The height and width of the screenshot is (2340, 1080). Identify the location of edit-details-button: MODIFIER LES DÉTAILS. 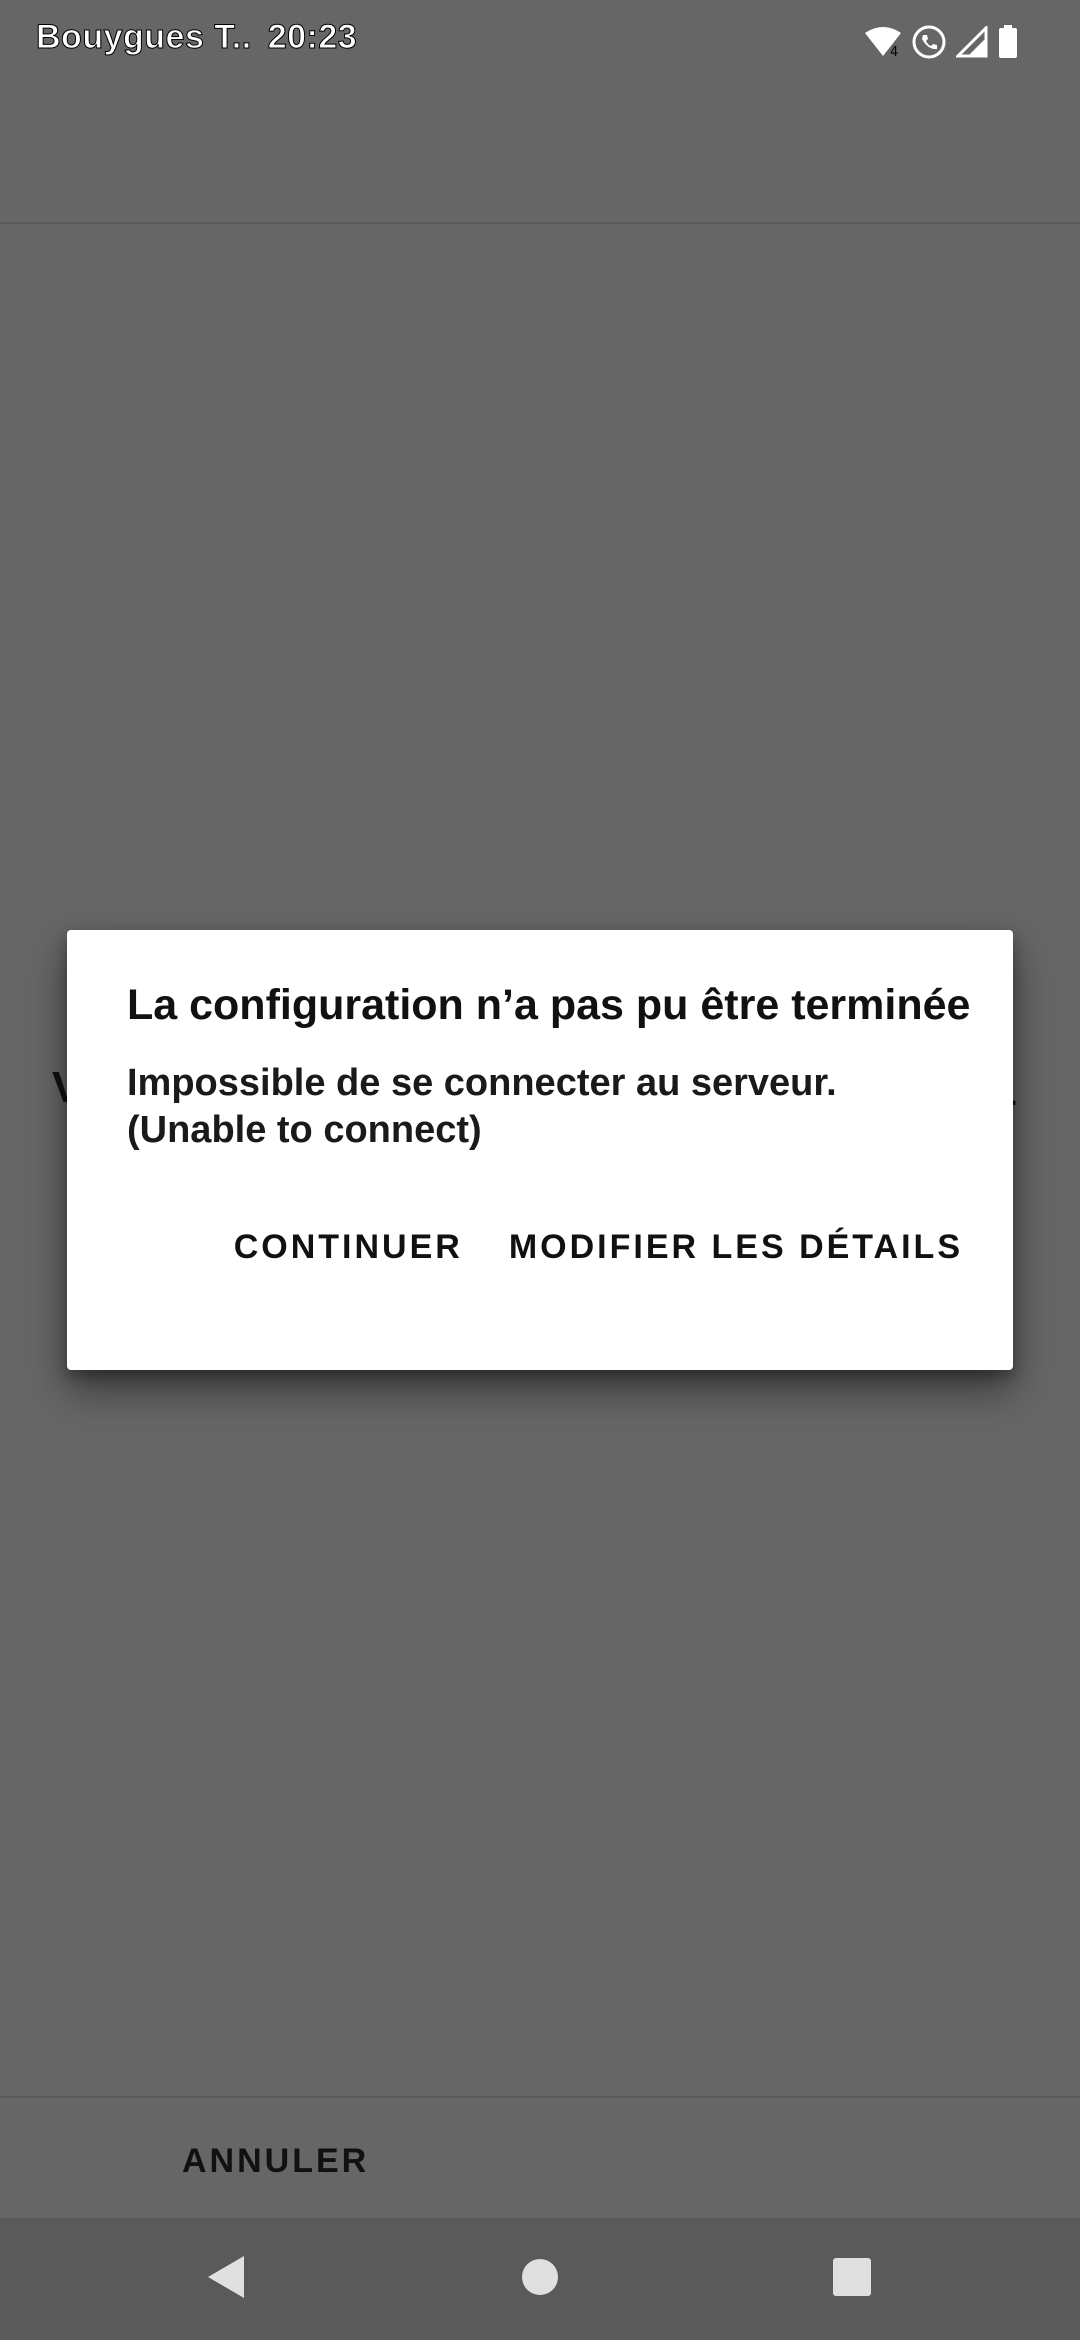
(736, 1247).